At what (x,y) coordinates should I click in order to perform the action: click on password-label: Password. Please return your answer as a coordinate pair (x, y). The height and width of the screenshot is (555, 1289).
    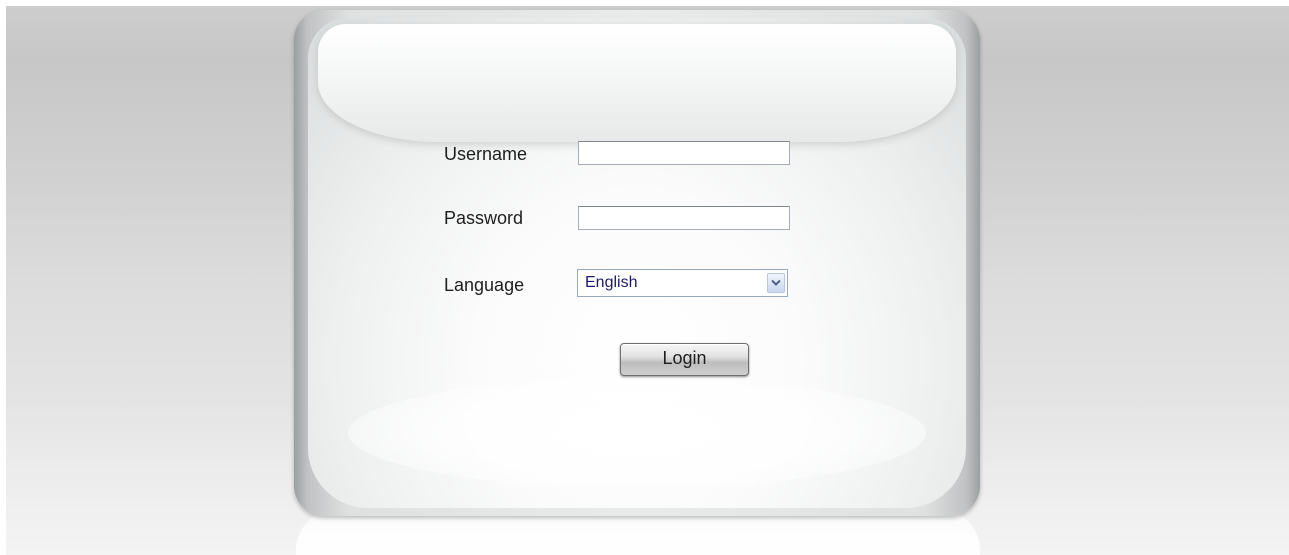
    Looking at the image, I should click on (484, 218).